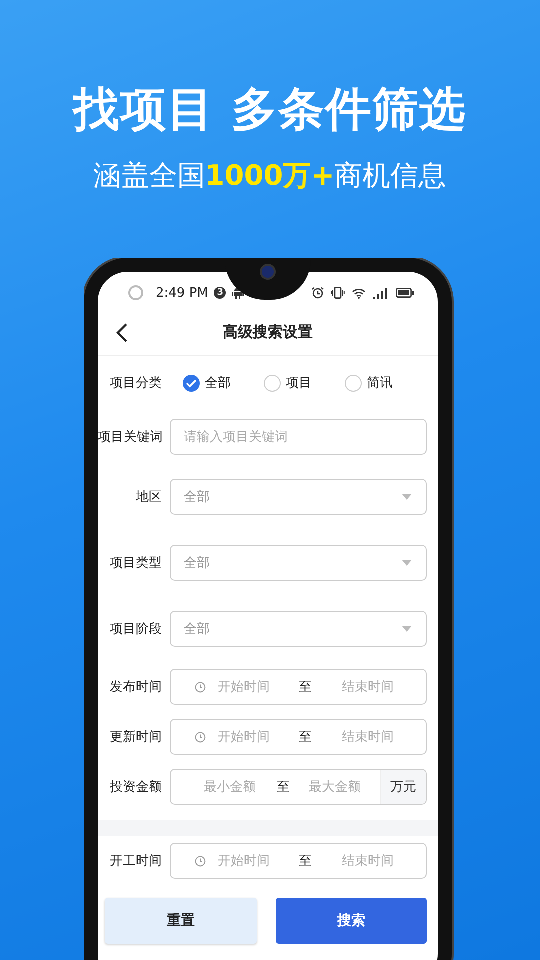 The image size is (540, 960). Describe the element at coordinates (182, 293) in the screenshot. I see `status-time: 2:49 PM` at that location.